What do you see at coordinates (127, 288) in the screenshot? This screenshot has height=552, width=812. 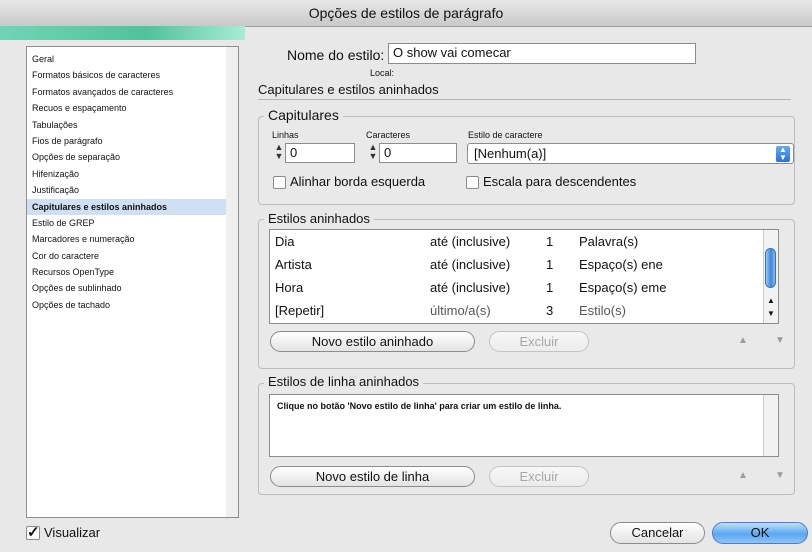 I see `sidebar-item: Opções de sublinhado` at bounding box center [127, 288].